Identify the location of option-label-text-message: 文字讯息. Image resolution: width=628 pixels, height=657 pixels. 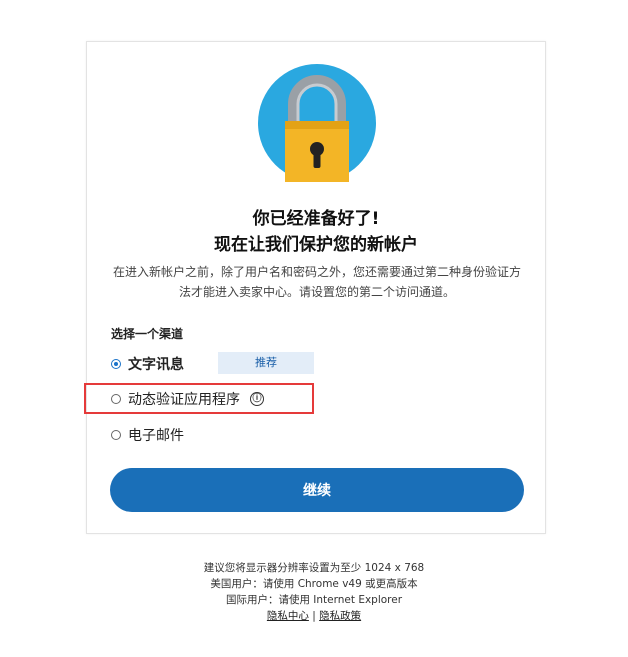
(156, 365).